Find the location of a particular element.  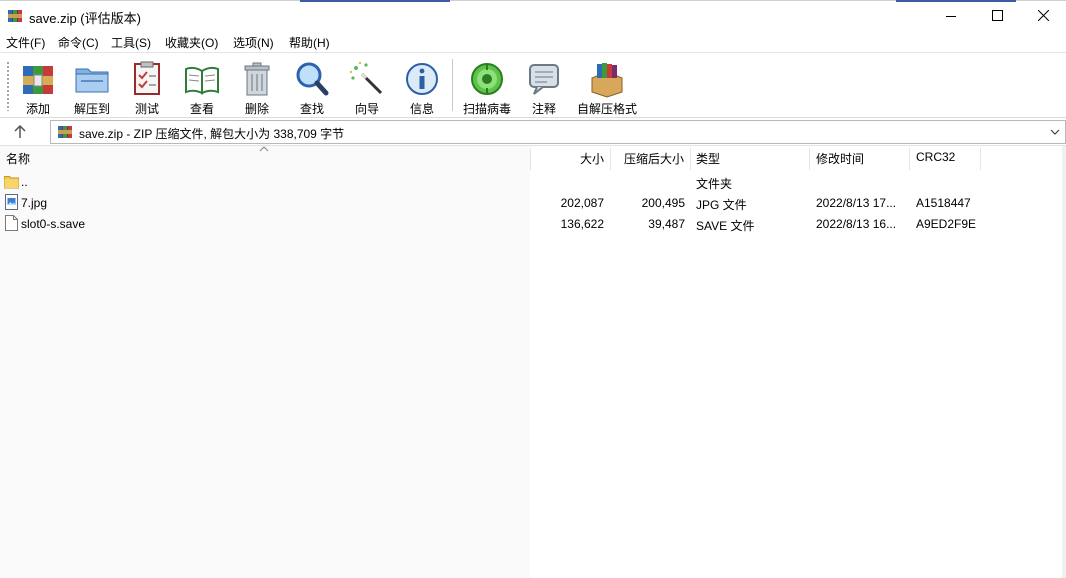

extract-to-label: 解压到 is located at coordinates (91, 109).